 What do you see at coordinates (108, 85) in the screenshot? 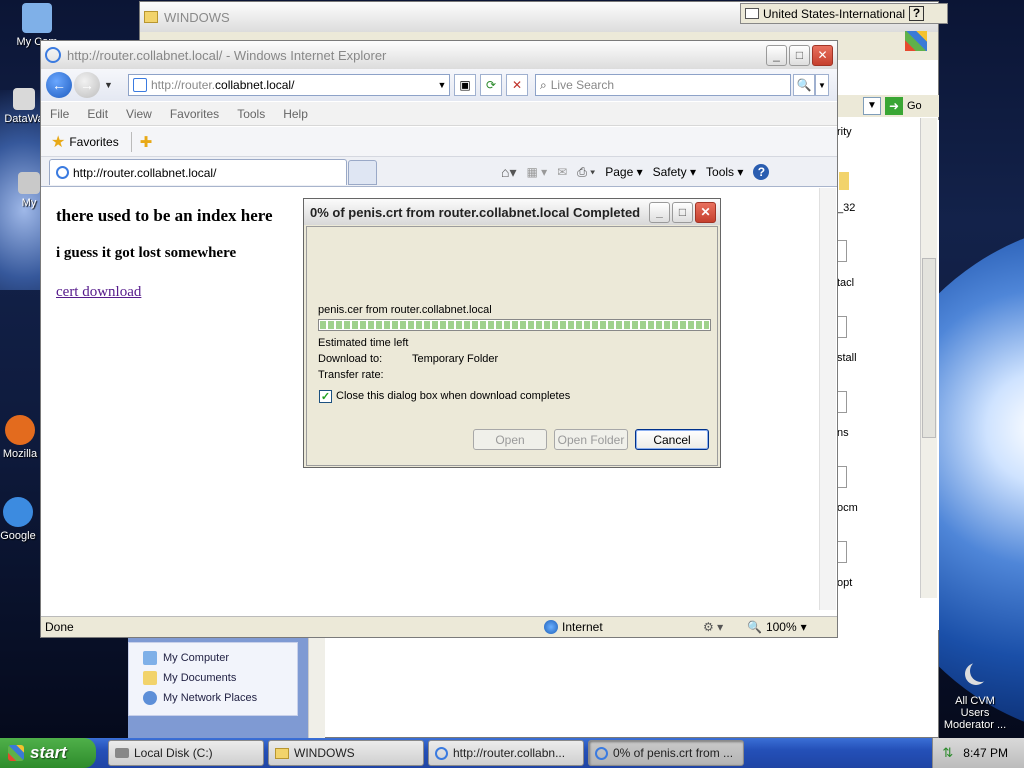
I see `recent-pages-icon: ▼` at bounding box center [108, 85].